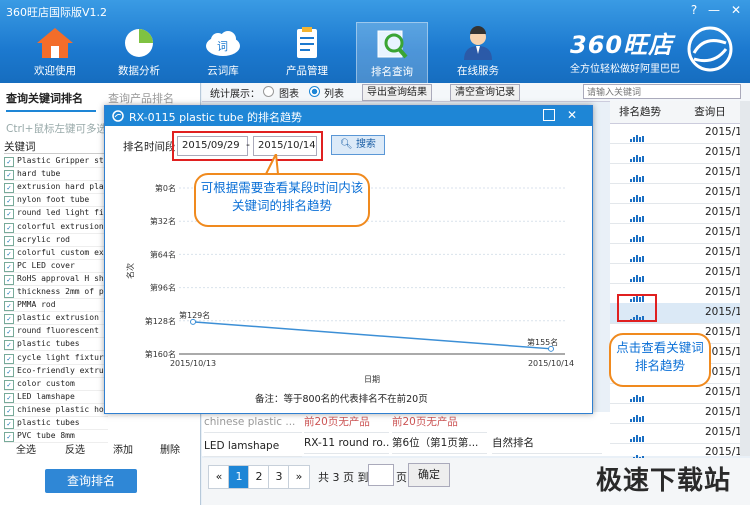 The width and height of the screenshot is (750, 505). Describe the element at coordinates (736, 10) in the screenshot. I see `close-window-button: ✕` at that location.